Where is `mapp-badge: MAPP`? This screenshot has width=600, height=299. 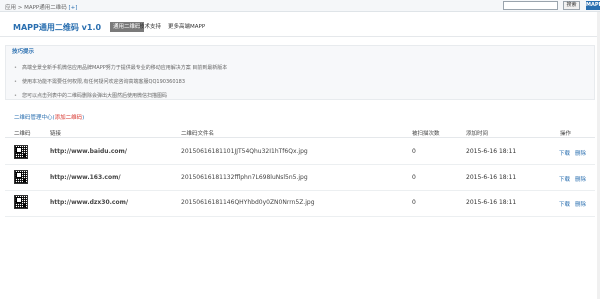 mapp-badge: MAPP is located at coordinates (593, 5).